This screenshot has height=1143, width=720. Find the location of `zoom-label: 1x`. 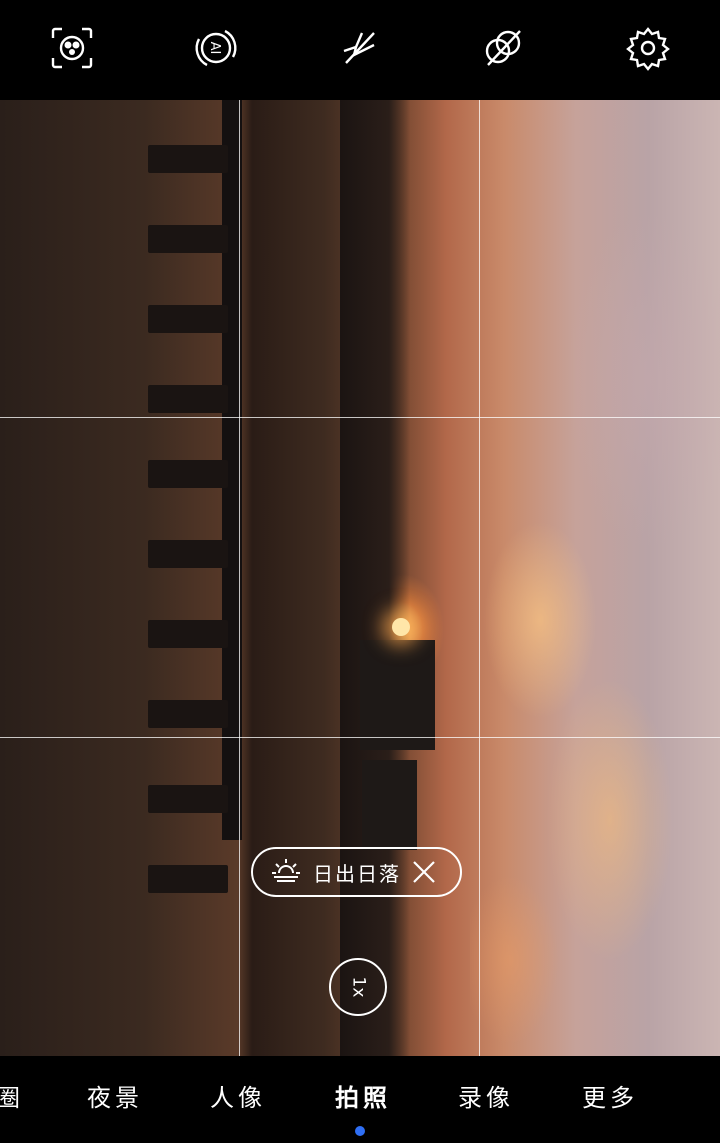

zoom-label: 1x is located at coordinates (357, 987).